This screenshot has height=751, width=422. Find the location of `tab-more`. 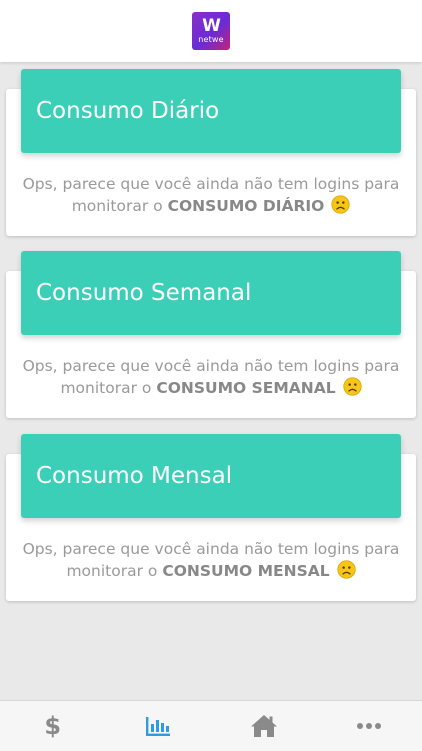

tab-more is located at coordinates (369, 726).